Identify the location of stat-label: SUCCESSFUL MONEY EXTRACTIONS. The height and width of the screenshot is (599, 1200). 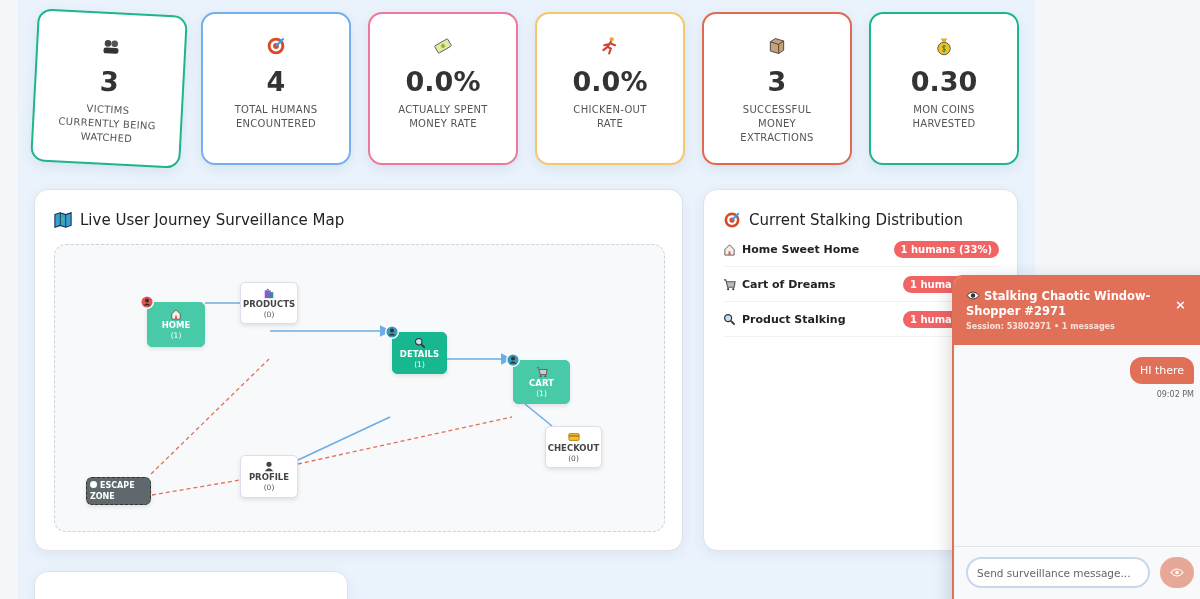
(777, 124).